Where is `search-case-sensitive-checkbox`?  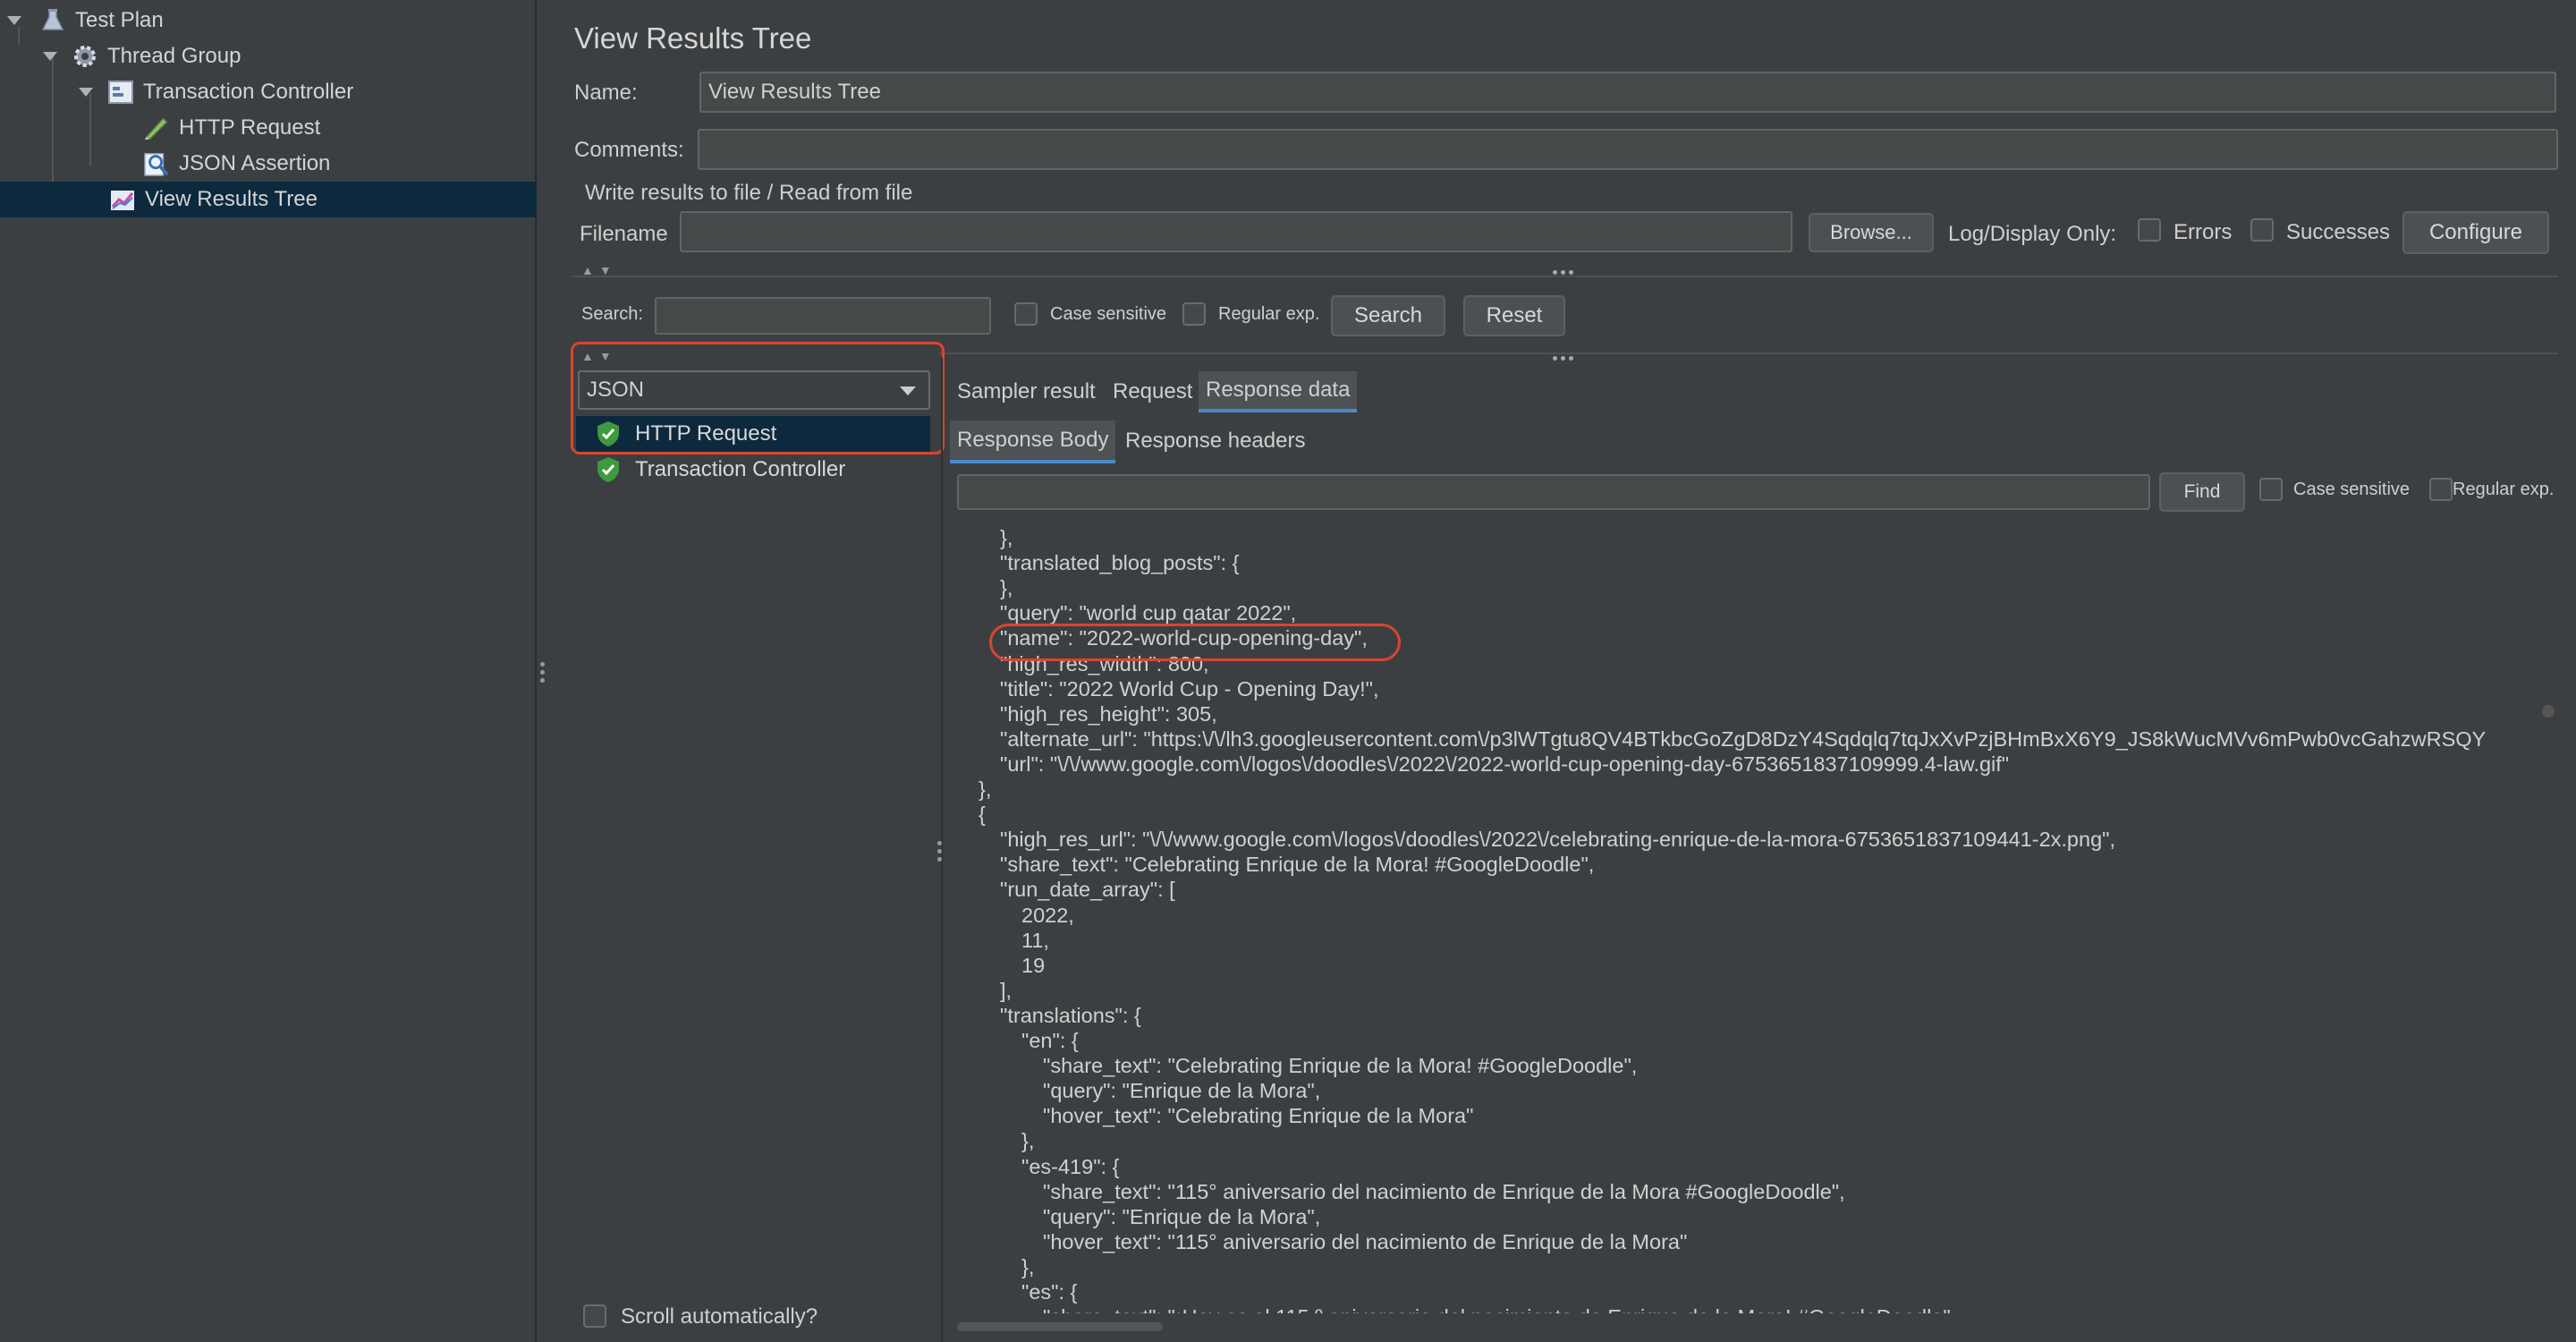
search-case-sensitive-checkbox is located at coordinates (1026, 314).